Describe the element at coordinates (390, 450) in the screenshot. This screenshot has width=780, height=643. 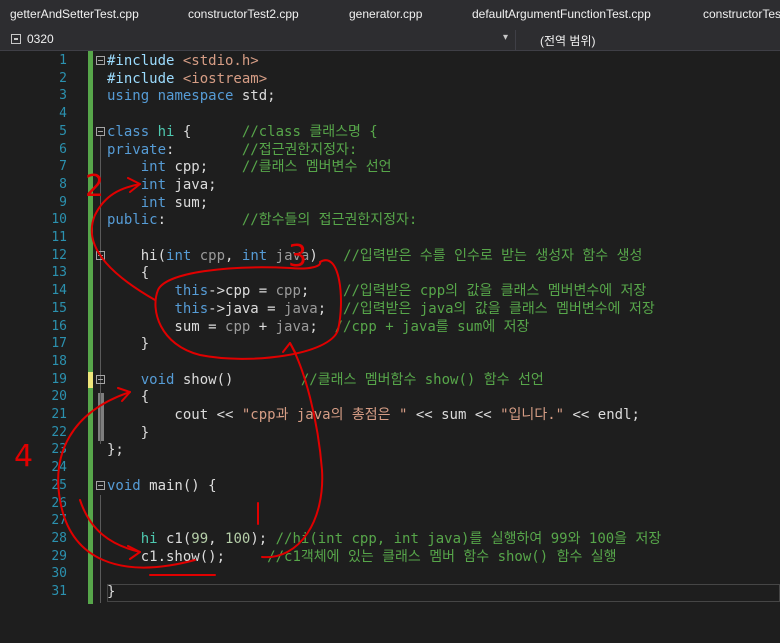
I see `code-line-23: 23};` at that location.